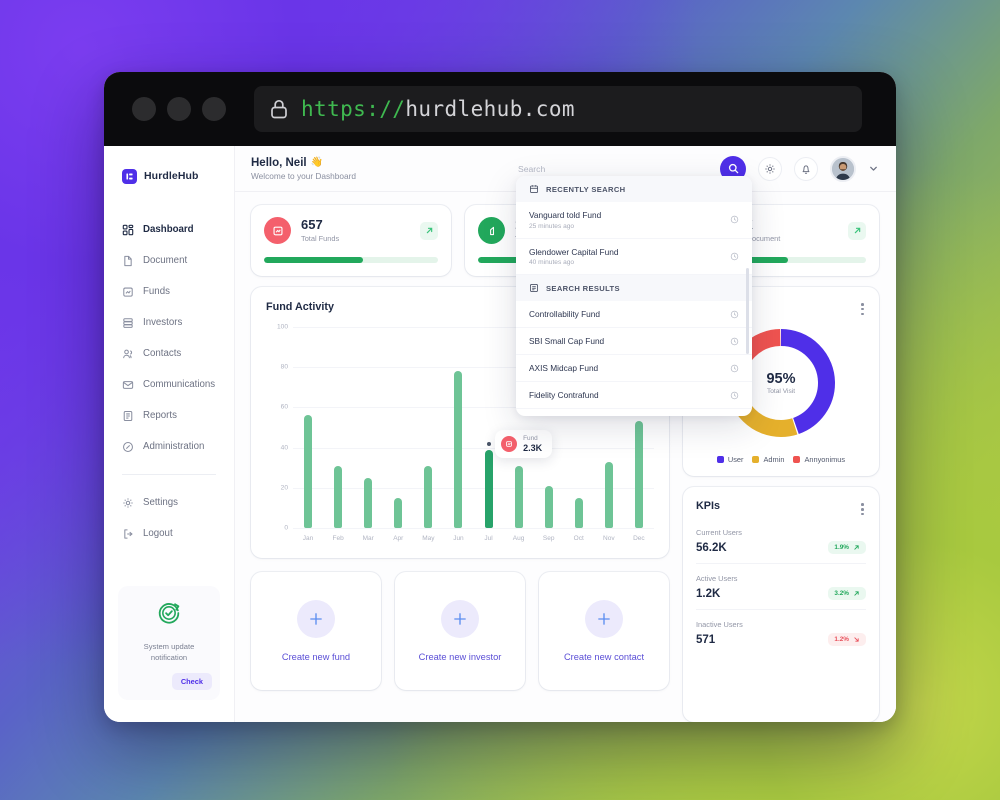 This screenshot has height=800, width=1000. What do you see at coordinates (169, 646) in the screenshot?
I see `update-line-1: System update` at bounding box center [169, 646].